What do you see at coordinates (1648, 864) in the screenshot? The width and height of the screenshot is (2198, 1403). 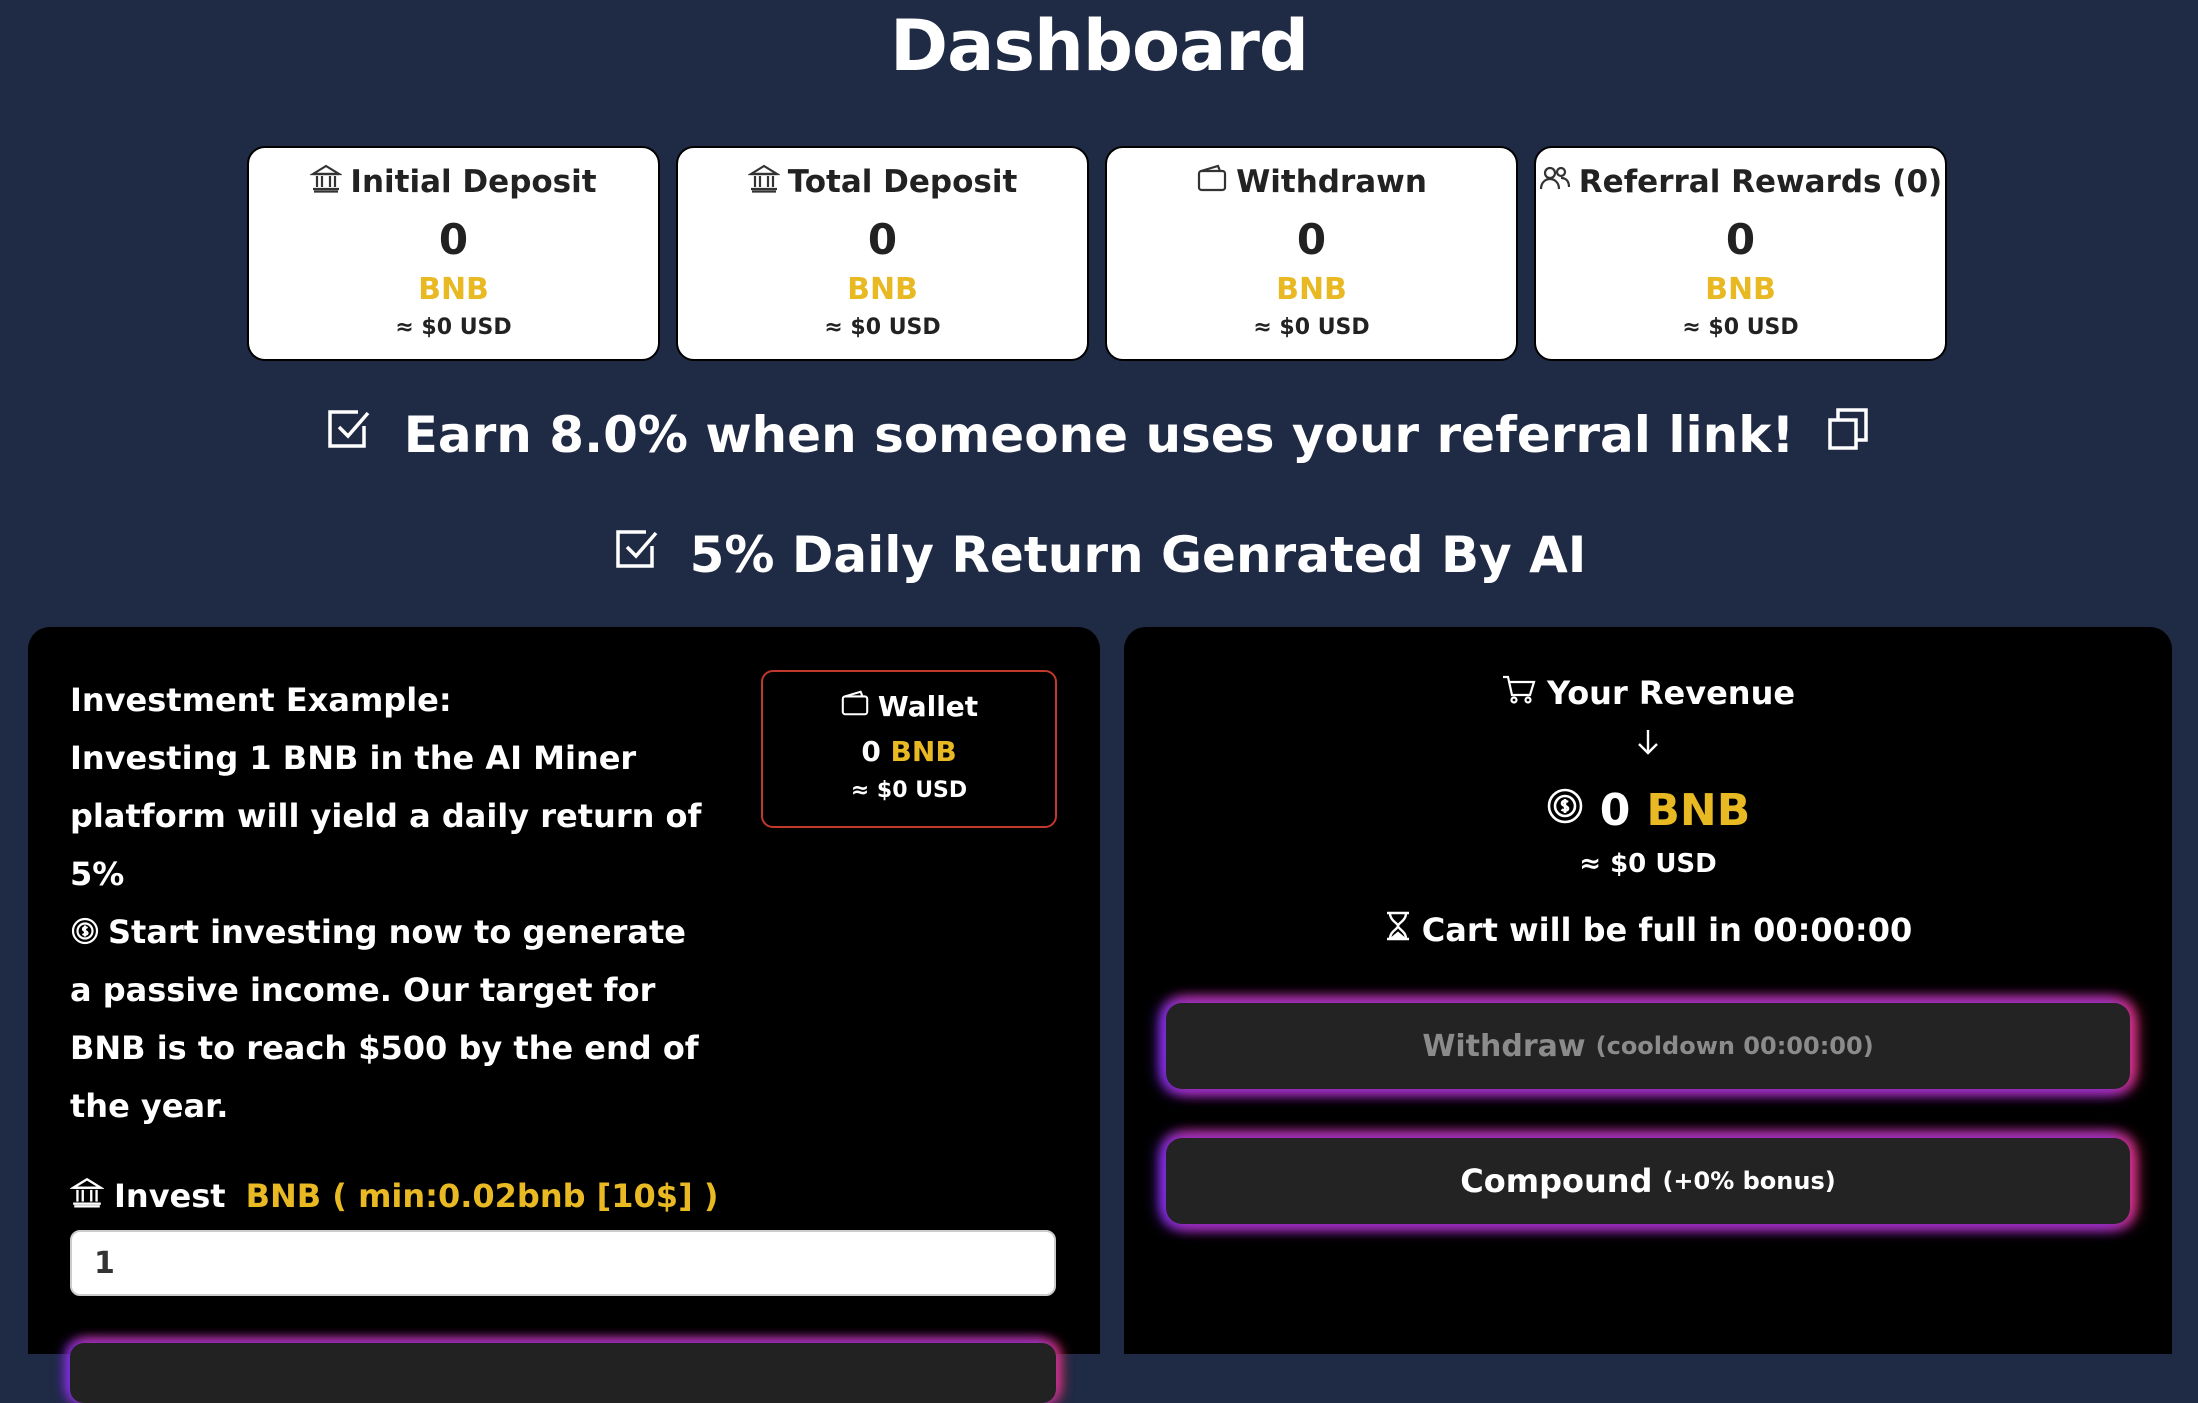 I see `revenue-usd: ≈ $0 USD` at bounding box center [1648, 864].